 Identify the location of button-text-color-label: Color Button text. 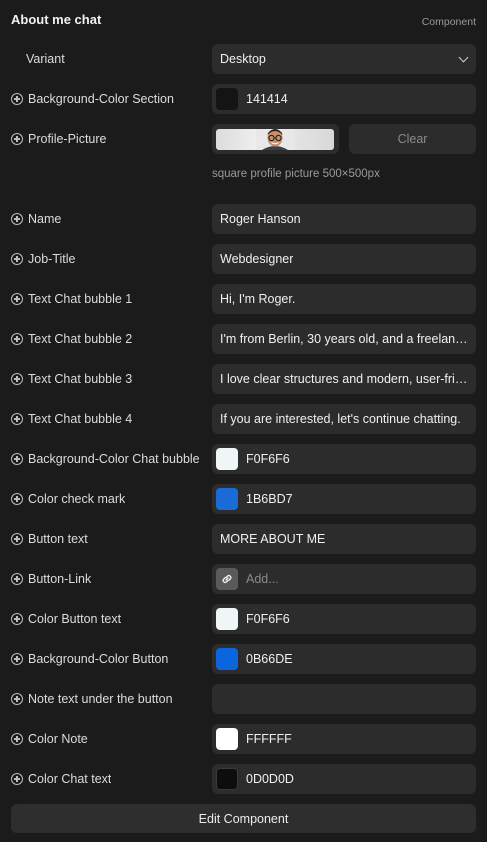
(107, 619).